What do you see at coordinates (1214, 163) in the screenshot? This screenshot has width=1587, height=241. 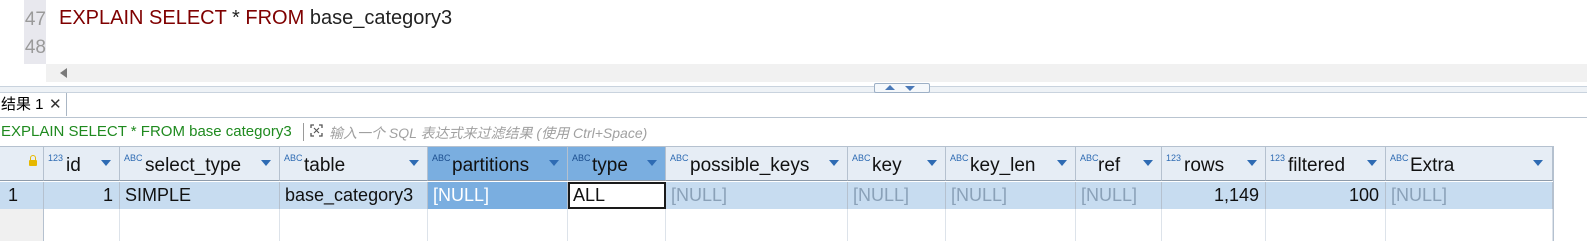 I see `column-header-rows: 123 rows` at bounding box center [1214, 163].